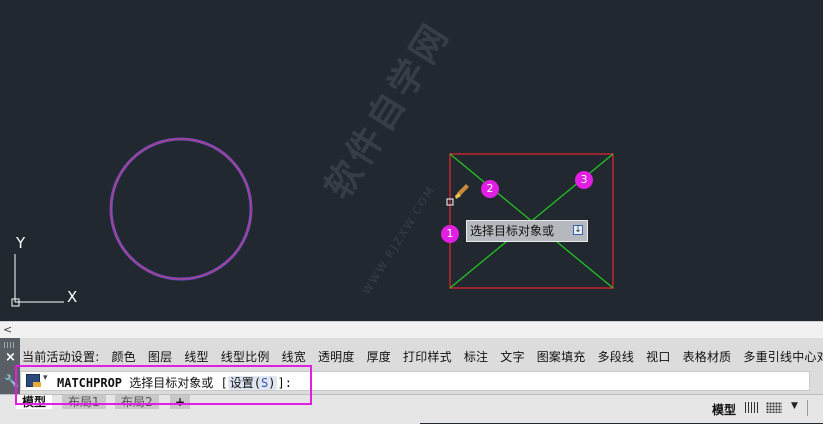 The width and height of the screenshot is (823, 424). Describe the element at coordinates (807, 408) in the screenshot. I see `status-divider` at that location.